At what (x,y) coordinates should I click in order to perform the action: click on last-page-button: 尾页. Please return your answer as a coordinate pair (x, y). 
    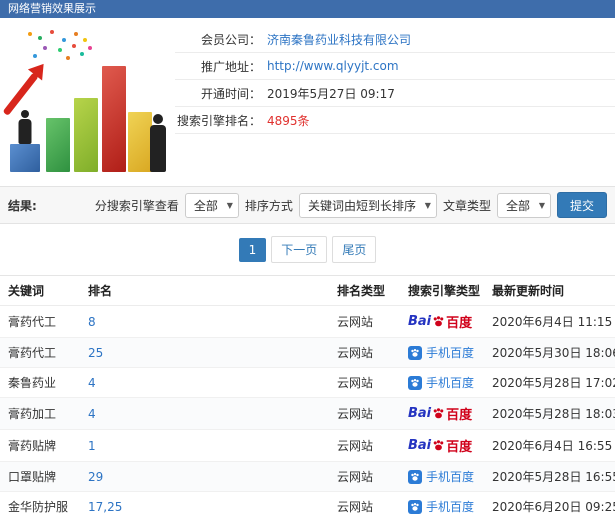
    Looking at the image, I should click on (354, 249).